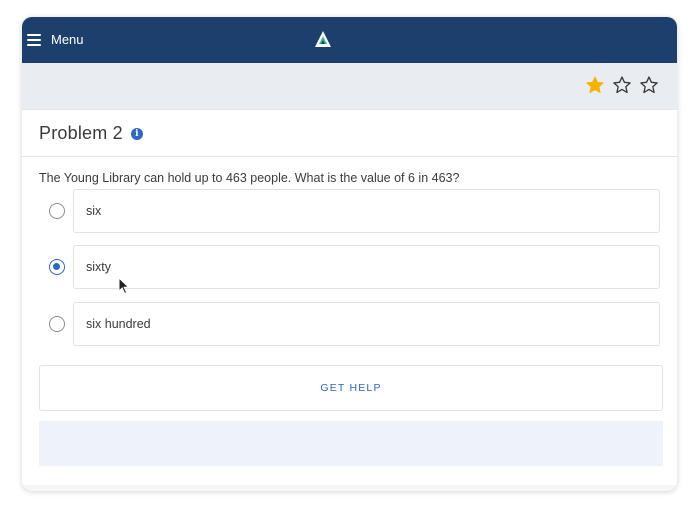 Image resolution: width=698 pixels, height=508 pixels. I want to click on problem-header: Problem 2 i, so click(91, 133).